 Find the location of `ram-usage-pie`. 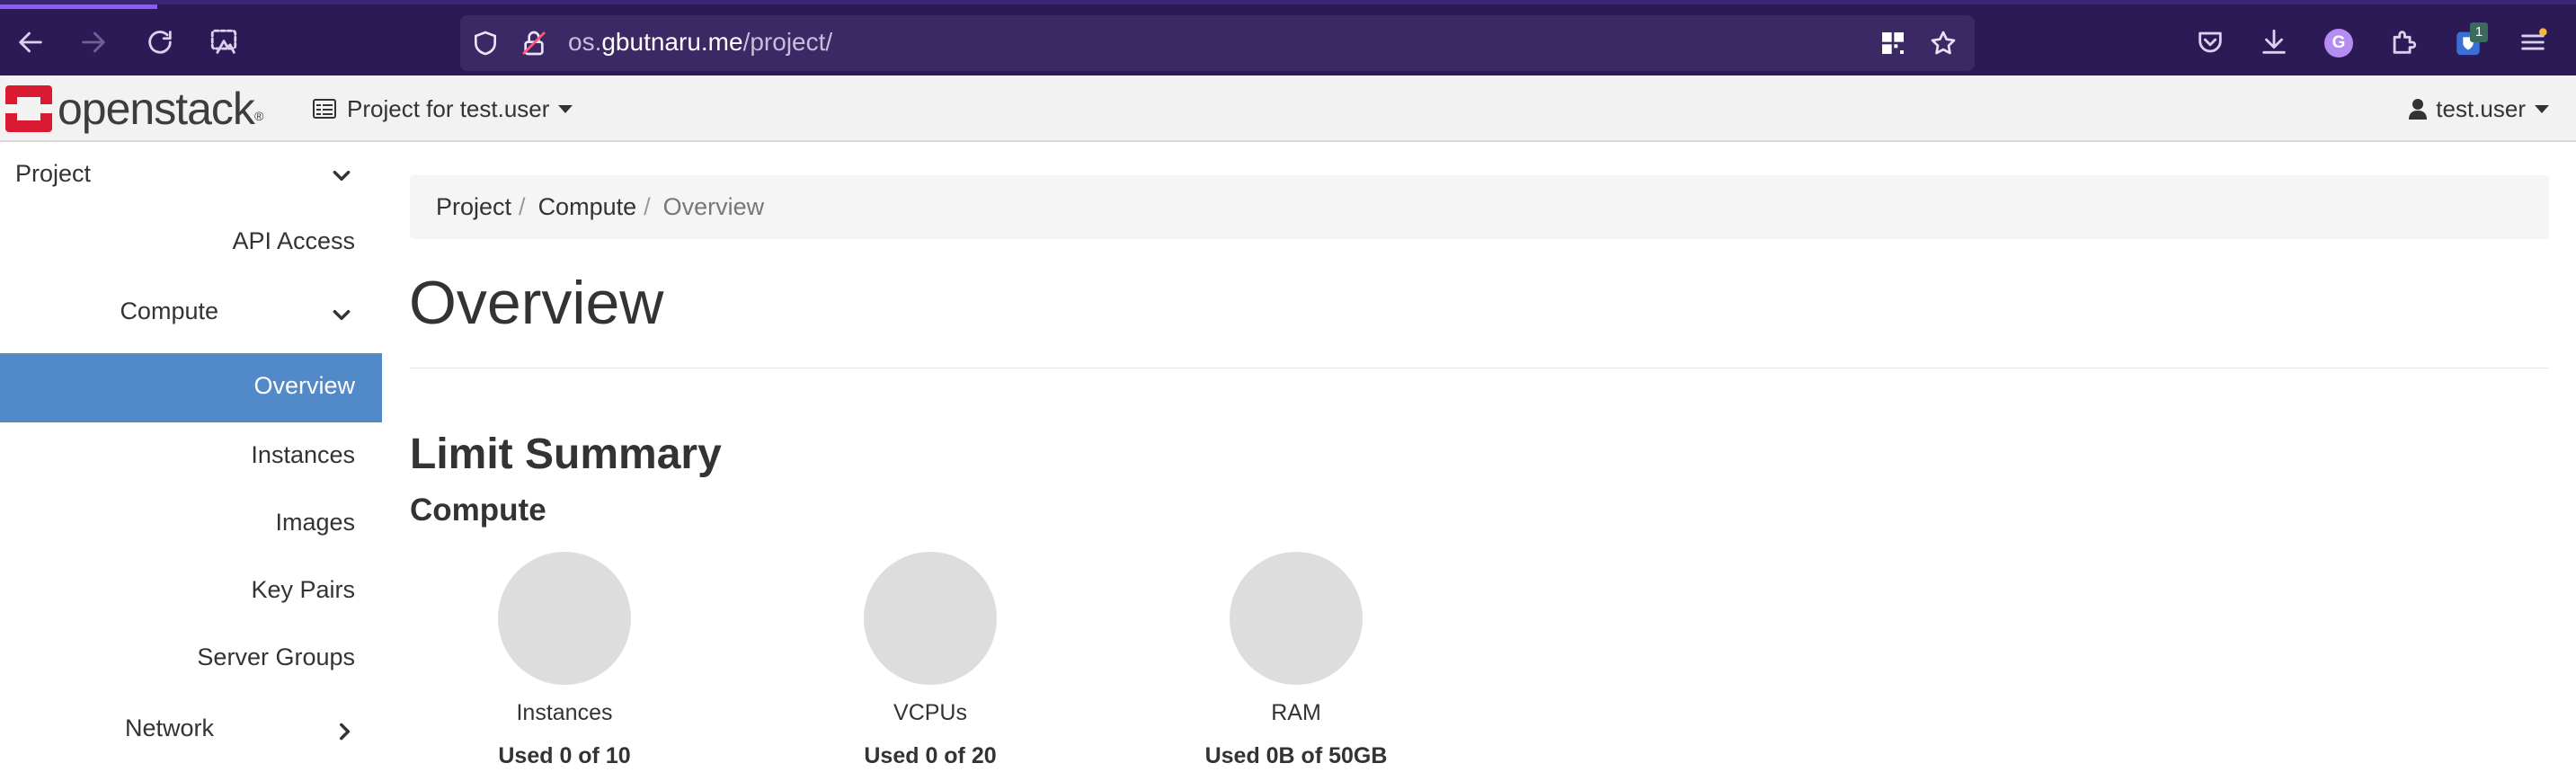

ram-usage-pie is located at coordinates (1296, 618).